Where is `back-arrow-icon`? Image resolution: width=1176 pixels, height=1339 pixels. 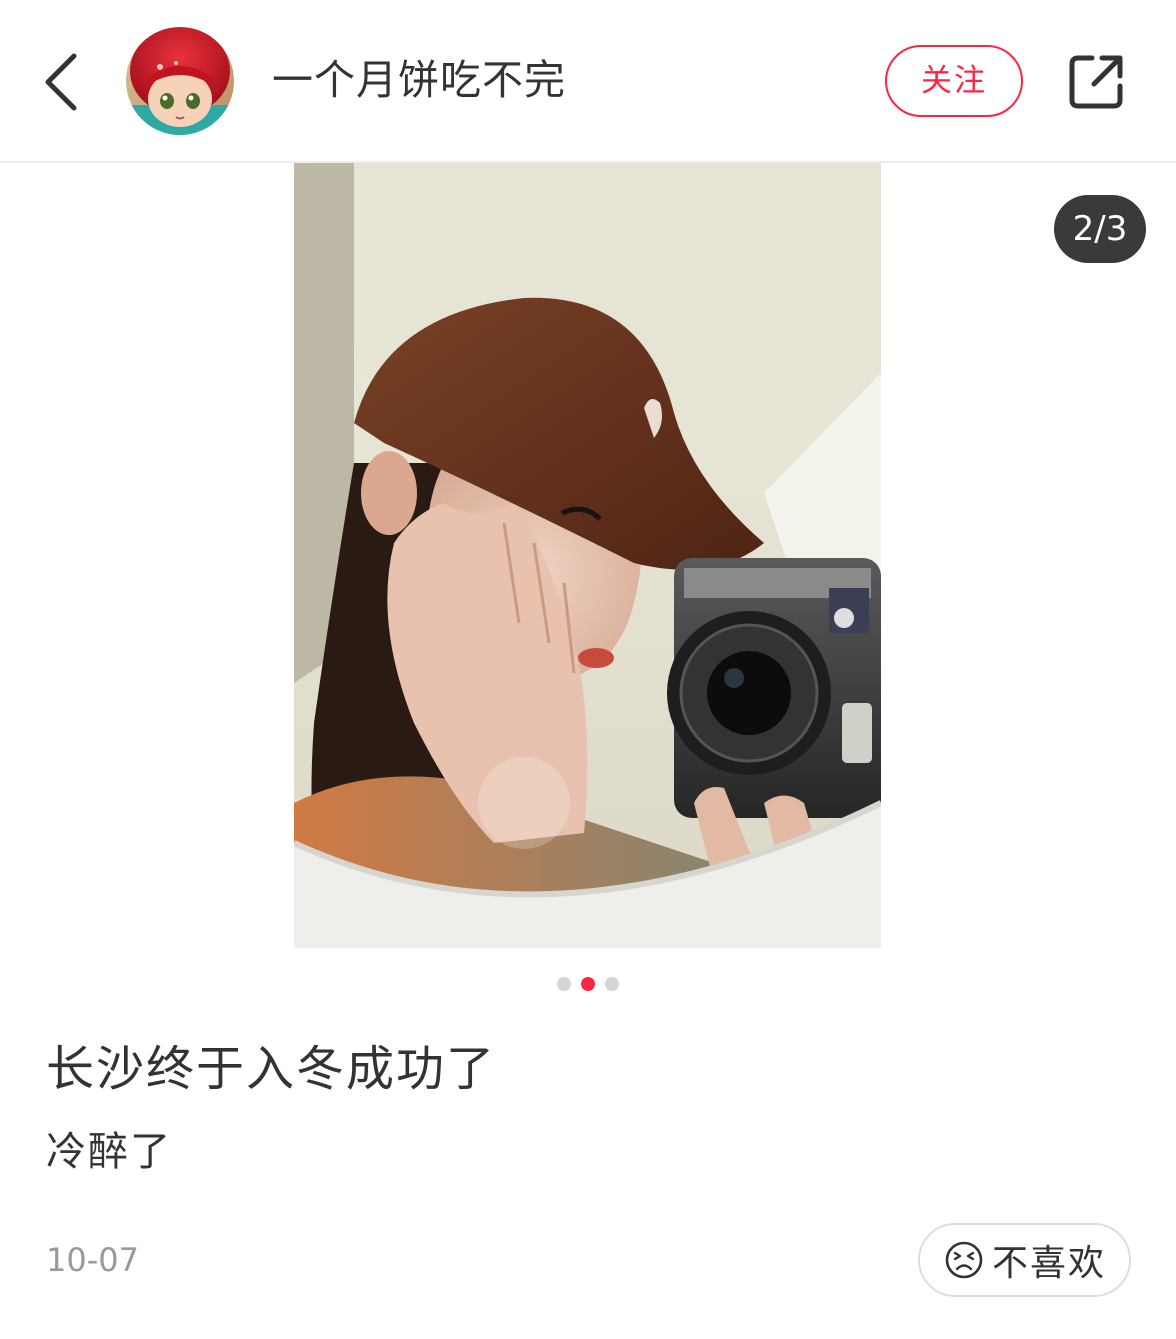 back-arrow-icon is located at coordinates (61, 82).